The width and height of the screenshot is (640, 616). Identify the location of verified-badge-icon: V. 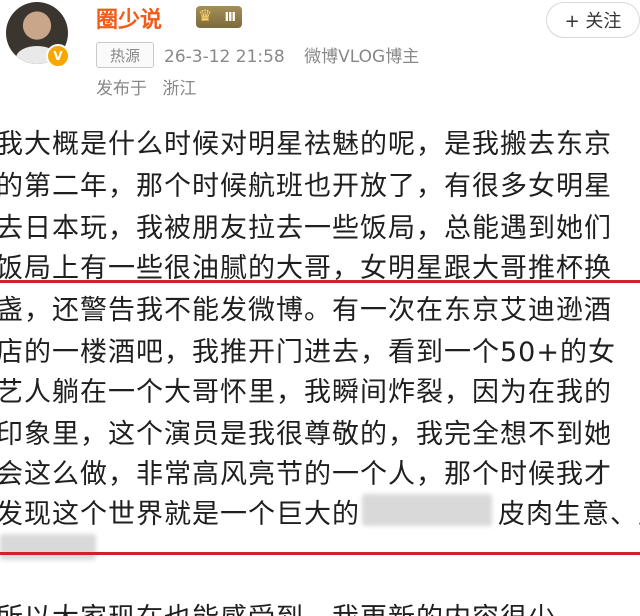
(58, 56).